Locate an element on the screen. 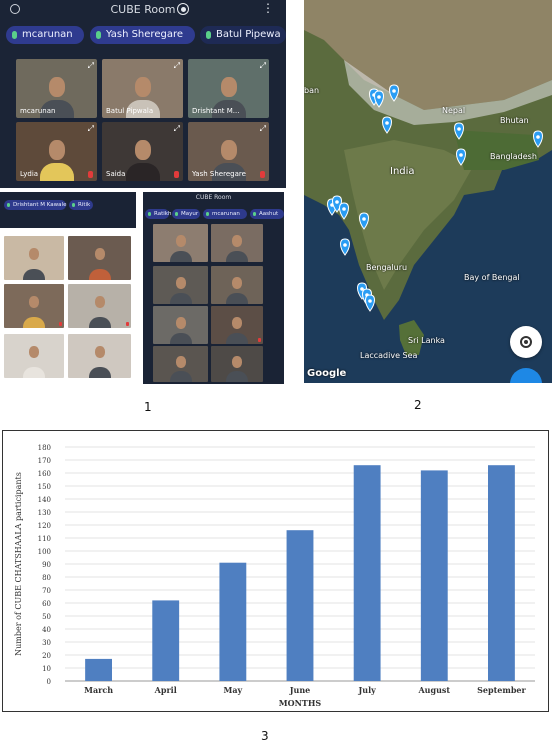  video-tile: ⤢ Yash Sheregare is located at coordinates (228, 151).